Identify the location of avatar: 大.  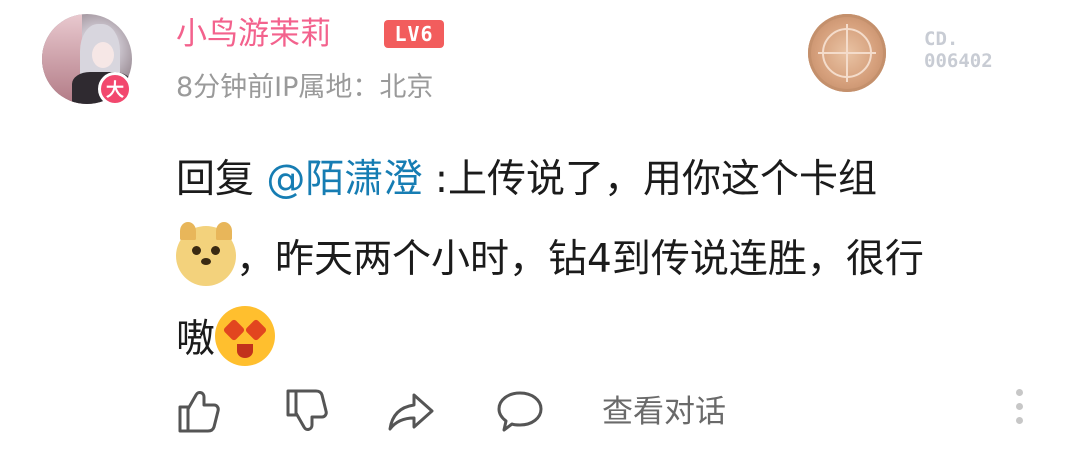
(89, 61).